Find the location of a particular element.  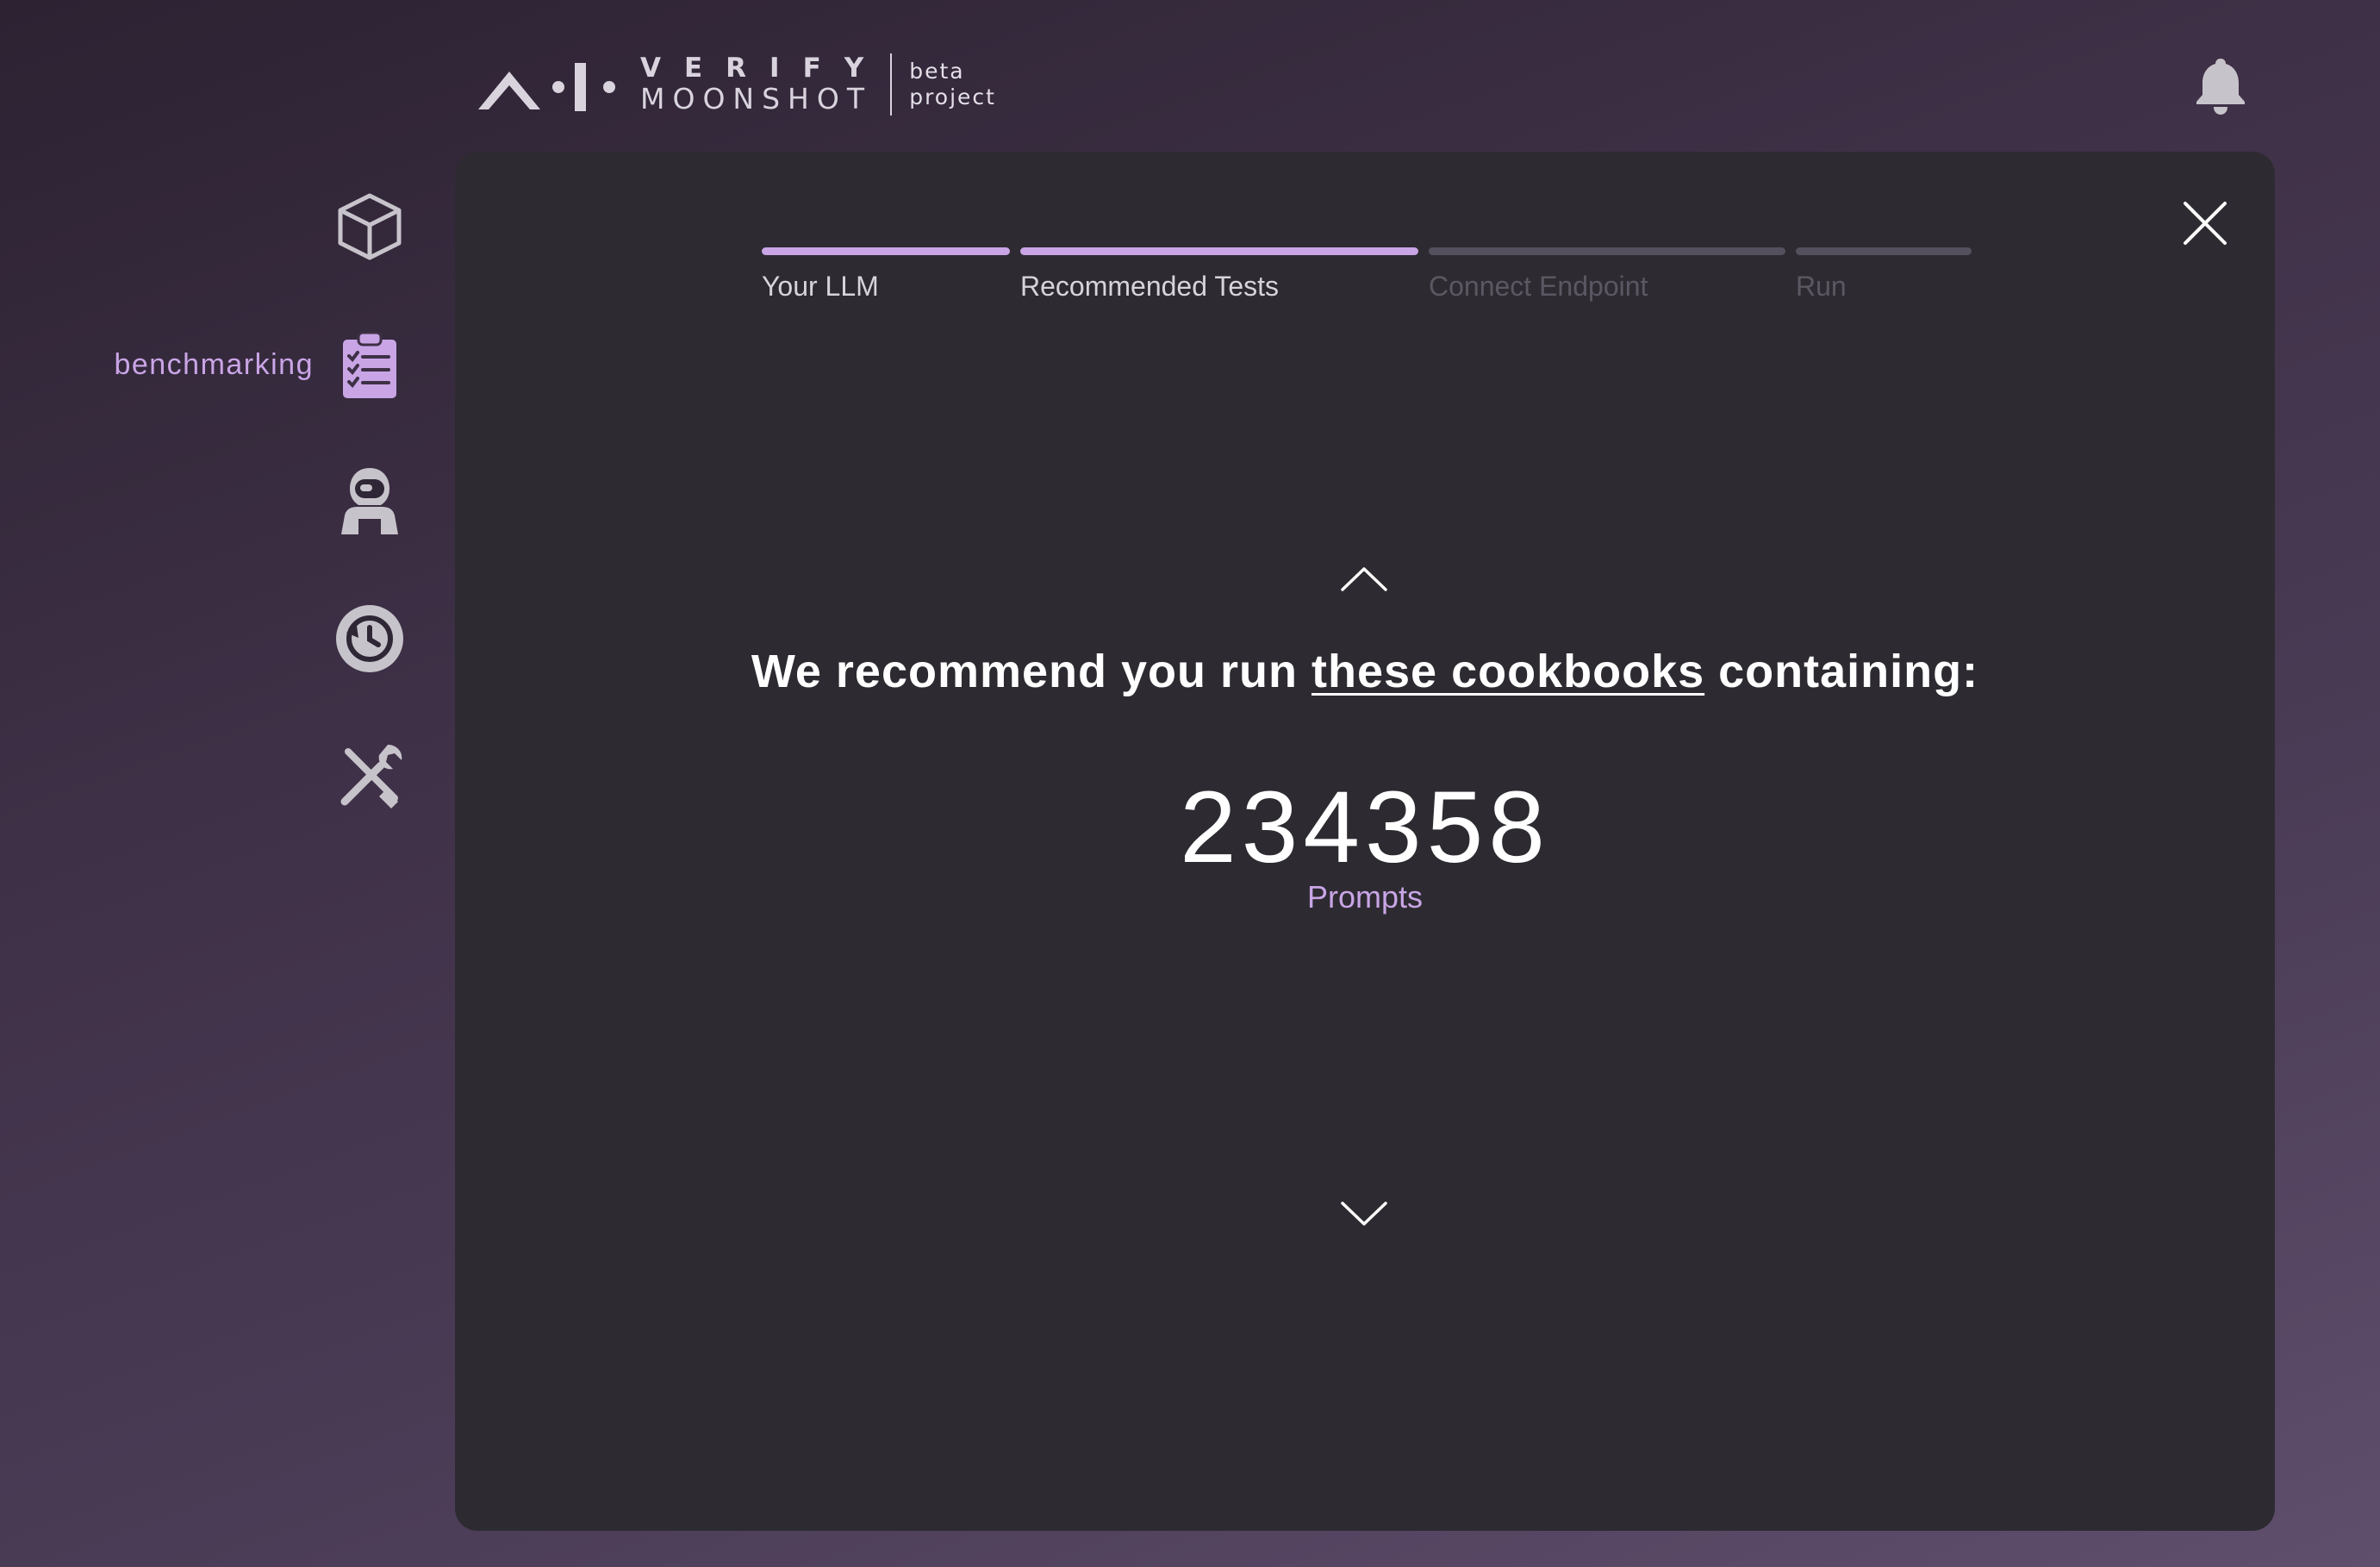

step-connect-endpoint: Connect Endpoint is located at coordinates (1607, 275).